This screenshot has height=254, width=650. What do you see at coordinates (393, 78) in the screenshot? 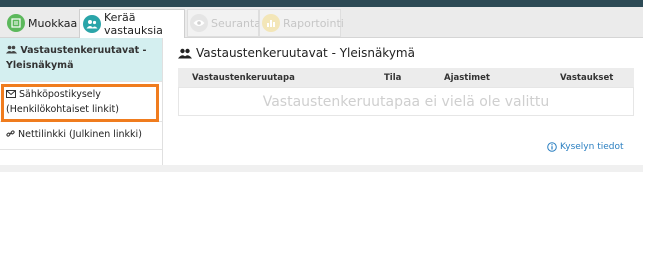
I see `column-header: Tila` at bounding box center [393, 78].